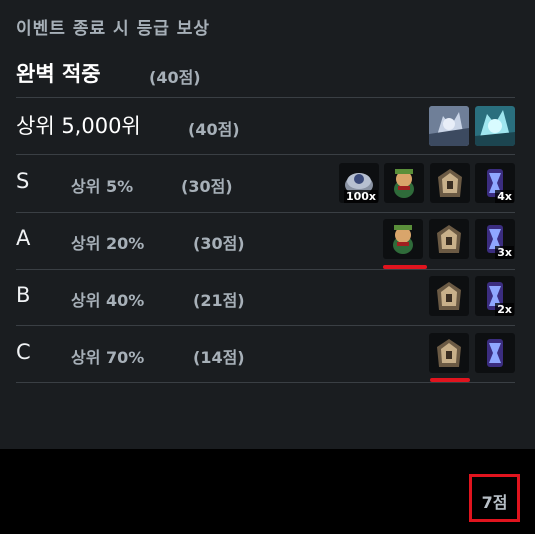  I want to click on grade-points: (14점), so click(219, 357).